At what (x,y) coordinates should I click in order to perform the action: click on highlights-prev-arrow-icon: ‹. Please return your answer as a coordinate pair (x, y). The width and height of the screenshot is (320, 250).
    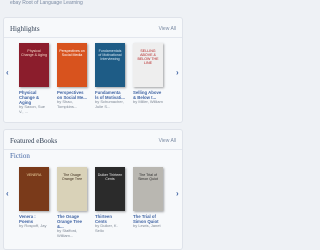
    Looking at the image, I should click on (7, 72).